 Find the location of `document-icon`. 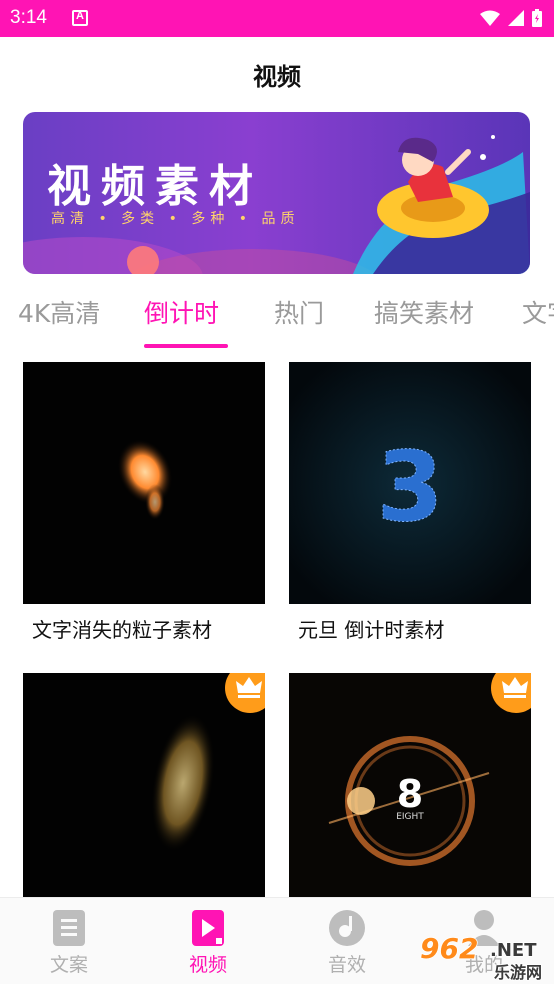

document-icon is located at coordinates (69, 928).